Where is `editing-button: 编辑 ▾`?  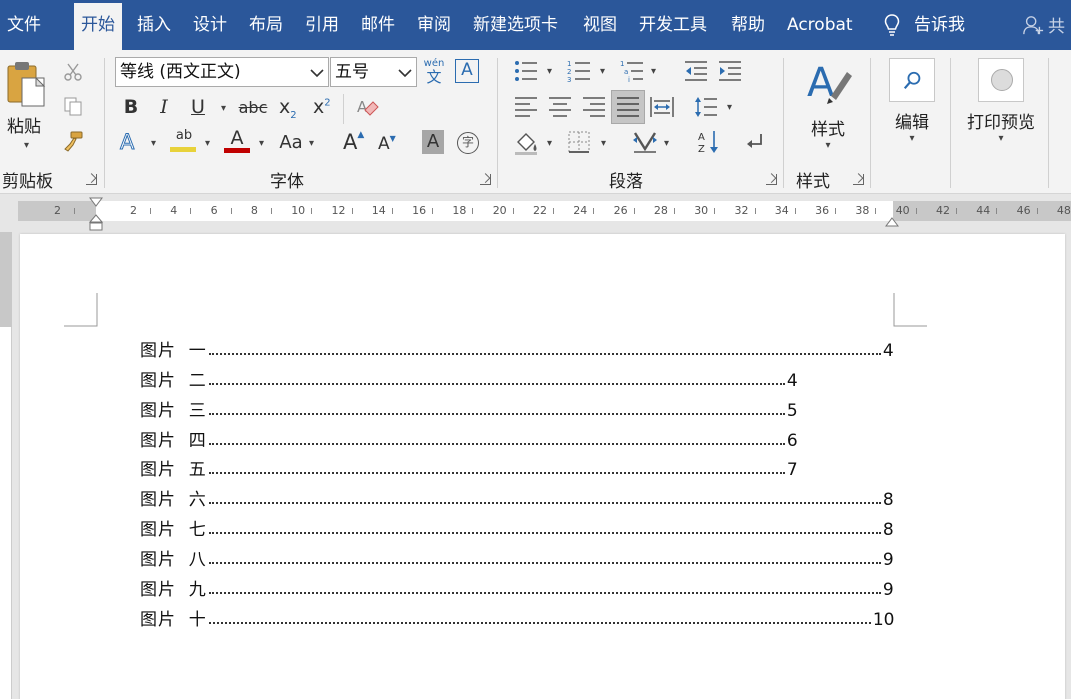 editing-button: 编辑 ▾ is located at coordinates (912, 101).